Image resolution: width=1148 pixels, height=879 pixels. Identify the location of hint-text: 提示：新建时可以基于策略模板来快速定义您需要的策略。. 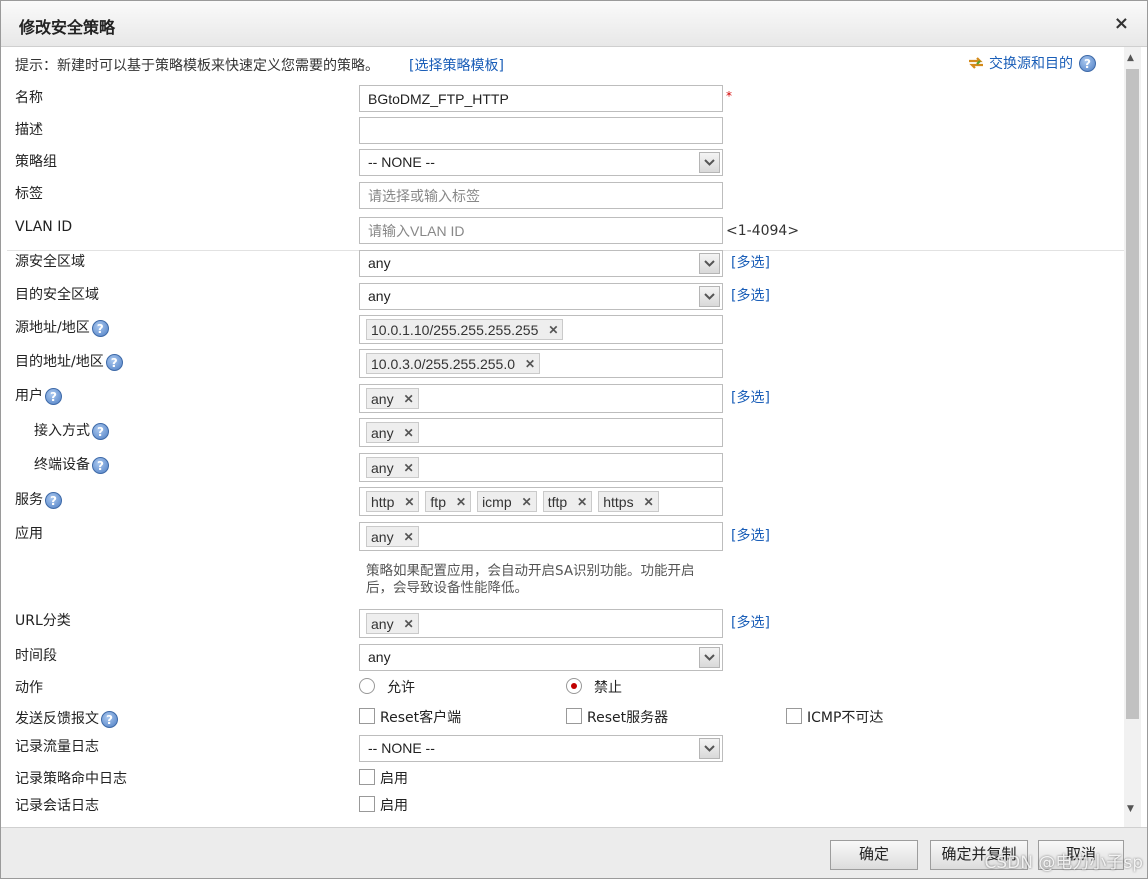
(197, 66).